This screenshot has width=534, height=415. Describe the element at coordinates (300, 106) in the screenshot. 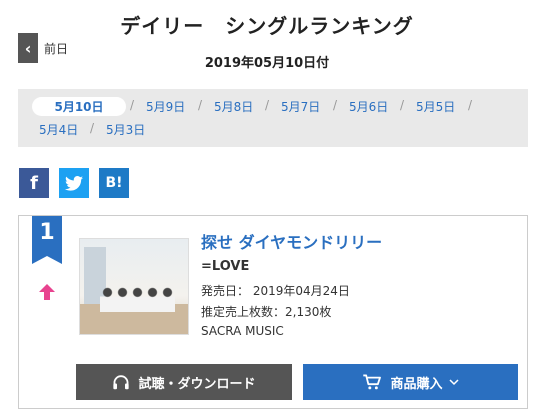

I see `date-link: 5月7日` at that location.